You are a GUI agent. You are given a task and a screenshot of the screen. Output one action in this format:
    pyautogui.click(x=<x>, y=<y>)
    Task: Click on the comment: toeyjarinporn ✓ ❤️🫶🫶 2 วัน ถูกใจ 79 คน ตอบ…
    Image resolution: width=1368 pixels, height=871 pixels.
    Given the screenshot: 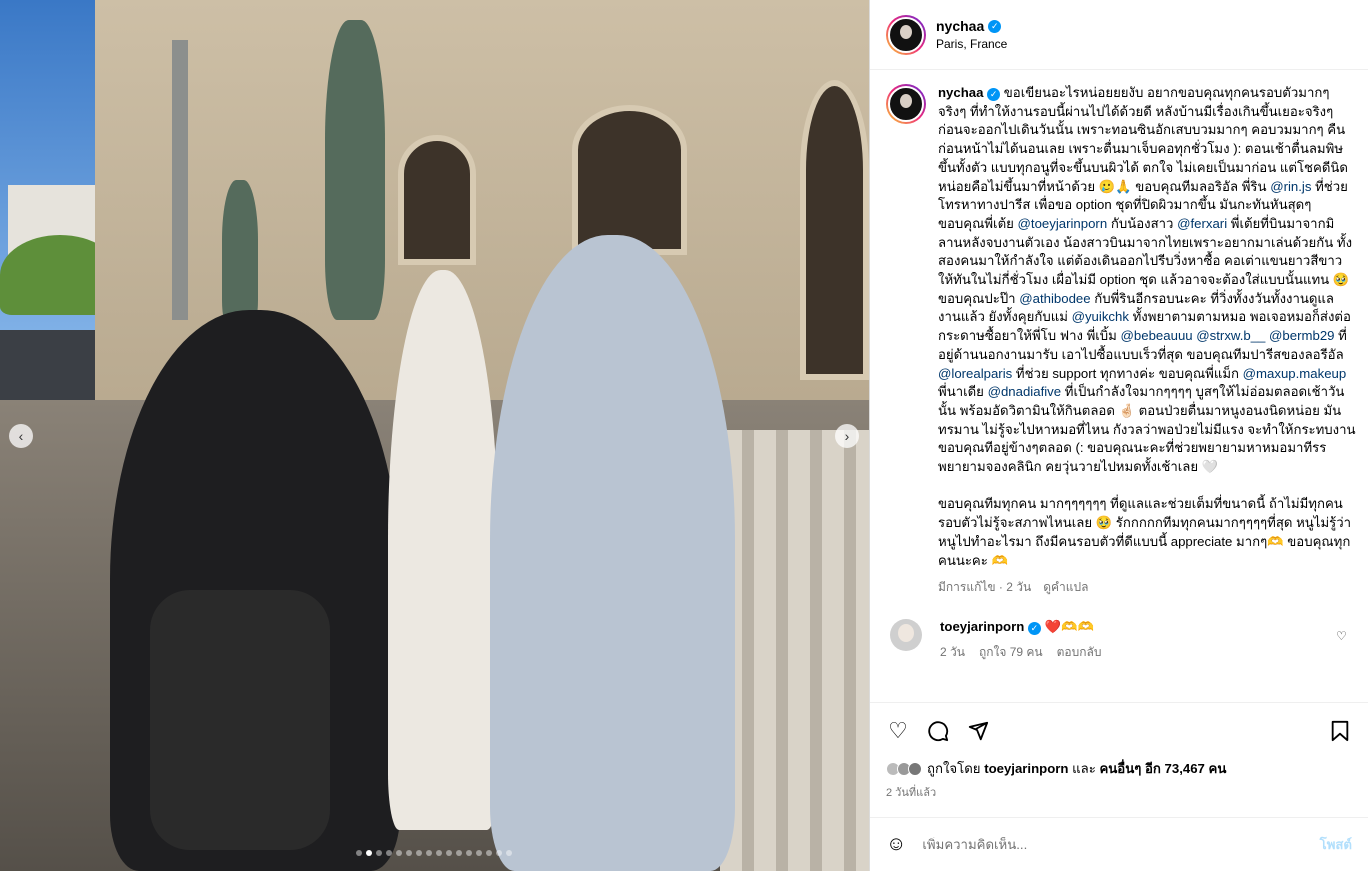 What is the action you would take?
    pyautogui.click(x=1119, y=640)
    